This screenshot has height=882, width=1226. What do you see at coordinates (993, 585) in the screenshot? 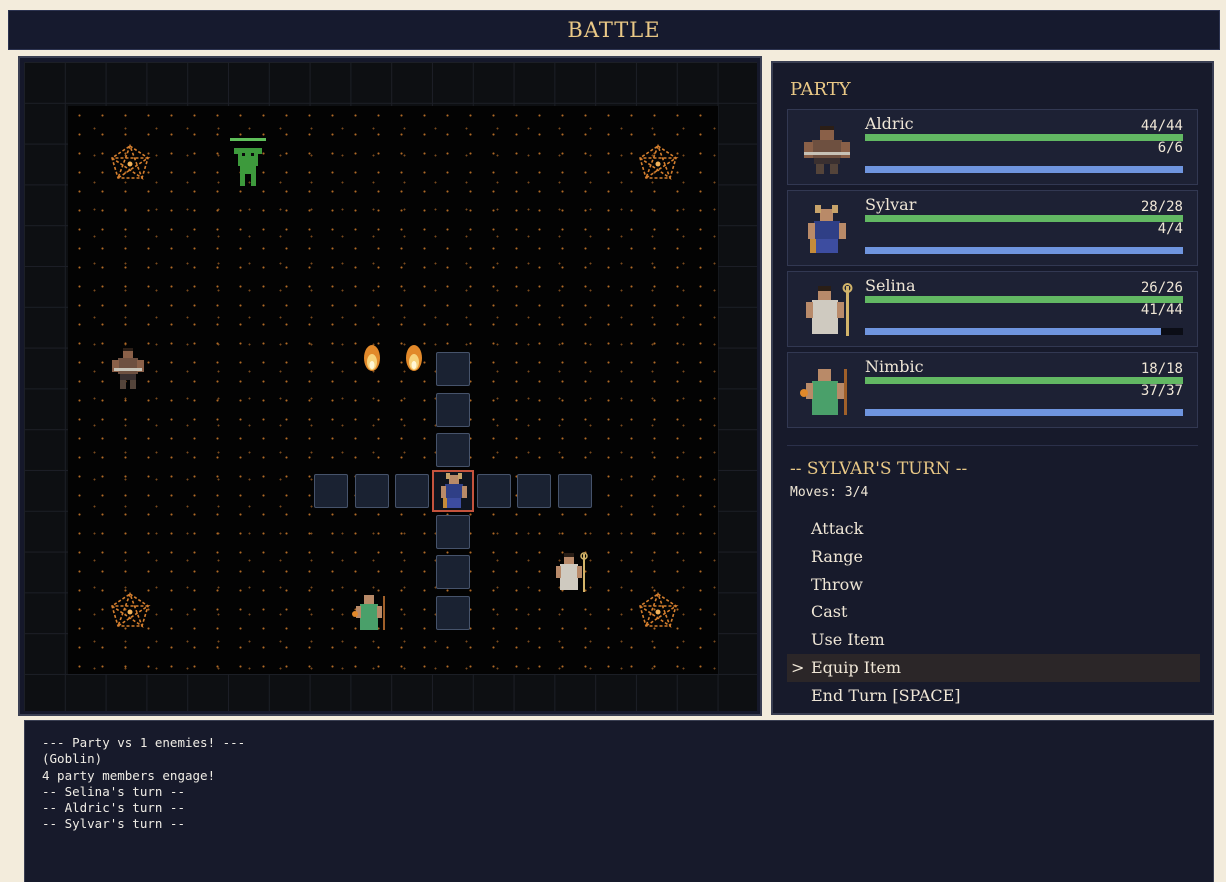
I see `menu-item-throw: Throw` at bounding box center [993, 585].